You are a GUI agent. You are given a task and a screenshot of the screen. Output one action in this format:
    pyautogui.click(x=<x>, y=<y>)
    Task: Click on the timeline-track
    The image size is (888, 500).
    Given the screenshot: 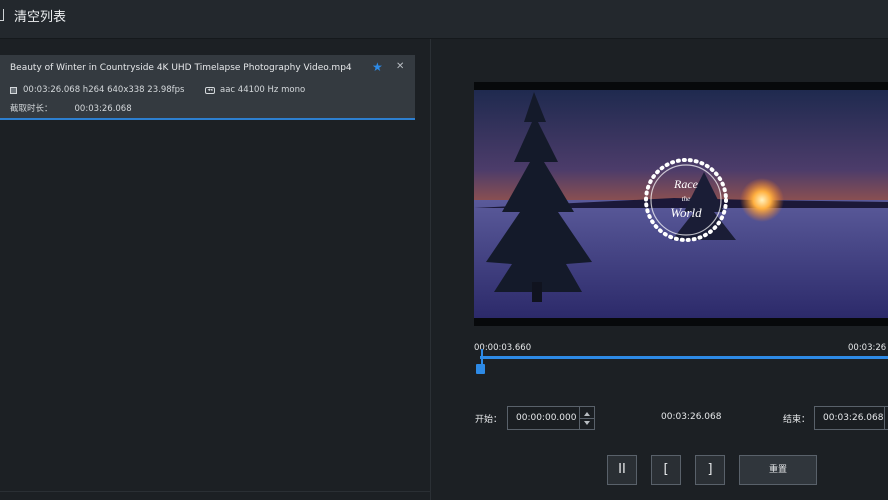 What is the action you would take?
    pyautogui.click(x=684, y=357)
    